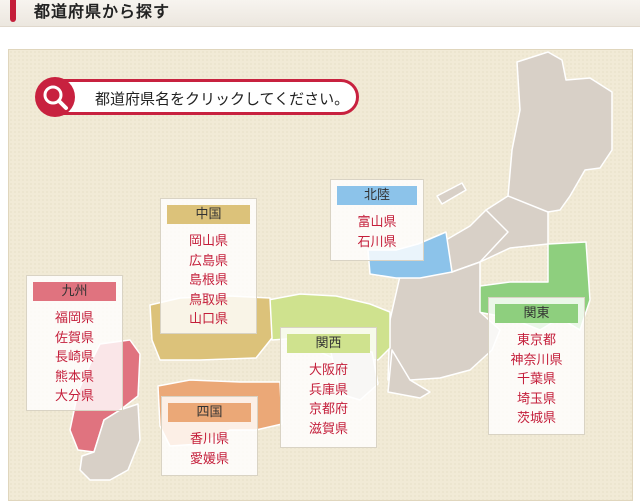 The image size is (640, 503). What do you see at coordinates (444, 321) in the screenshot?
I see `map-region-chubu` at bounding box center [444, 321].